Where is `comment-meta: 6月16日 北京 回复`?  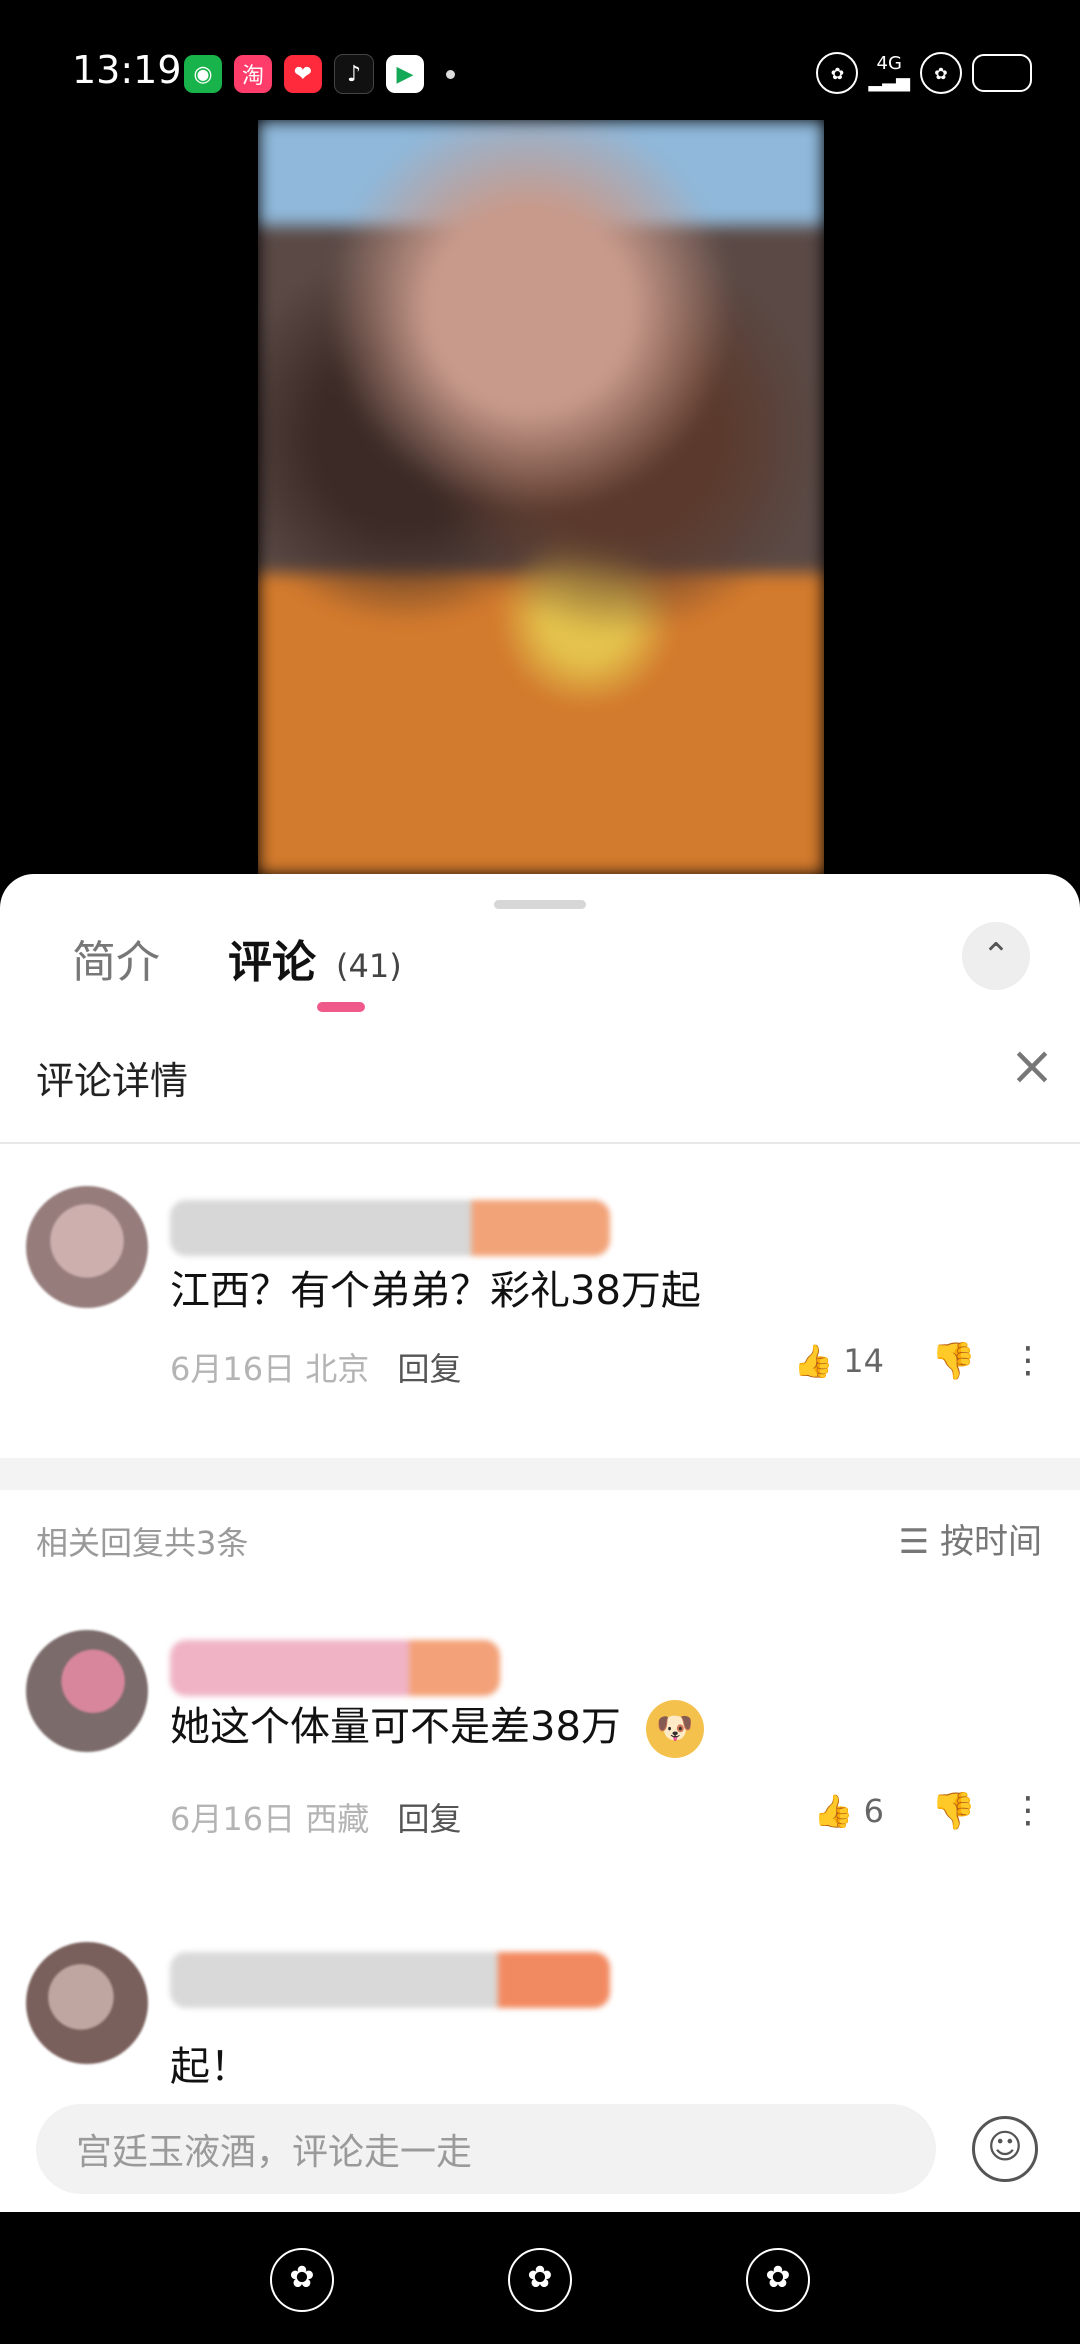
comment-meta: 6月16日 北京 回复 is located at coordinates (315, 1367).